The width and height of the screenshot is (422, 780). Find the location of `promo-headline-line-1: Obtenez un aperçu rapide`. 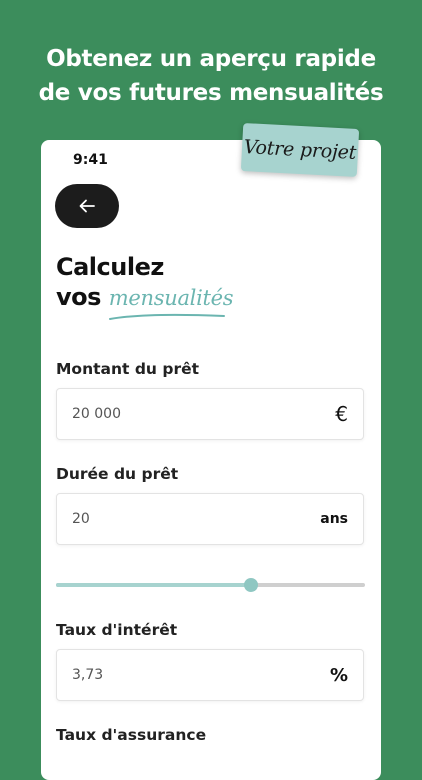

promo-headline-line-1: Obtenez un aperçu rapide is located at coordinates (211, 59).